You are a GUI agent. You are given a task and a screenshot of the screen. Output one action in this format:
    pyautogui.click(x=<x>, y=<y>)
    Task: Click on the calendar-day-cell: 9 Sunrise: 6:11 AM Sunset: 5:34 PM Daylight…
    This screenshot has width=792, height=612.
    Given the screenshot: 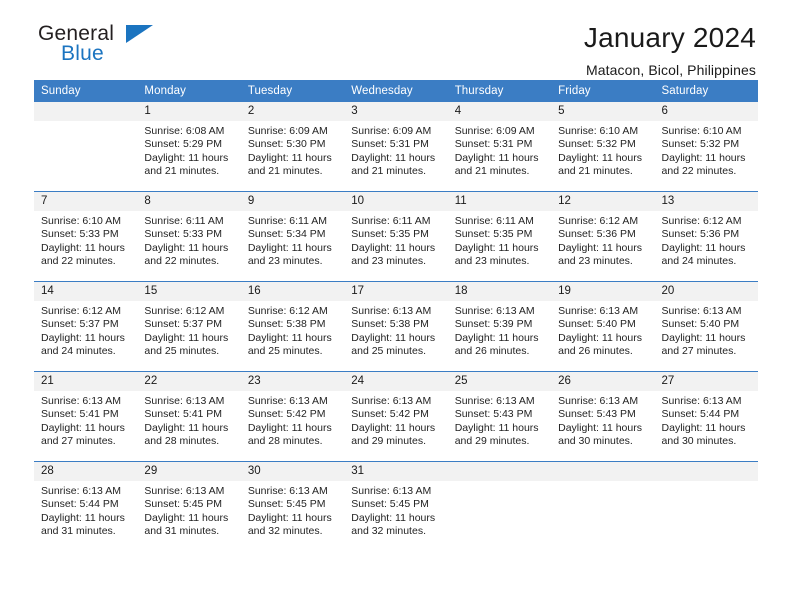 What is the action you would take?
    pyautogui.click(x=292, y=236)
    